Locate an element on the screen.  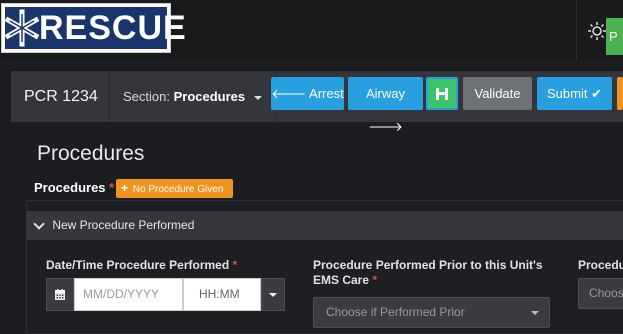
prior-care-select: Choose if Performed Prior is located at coordinates (431, 312).